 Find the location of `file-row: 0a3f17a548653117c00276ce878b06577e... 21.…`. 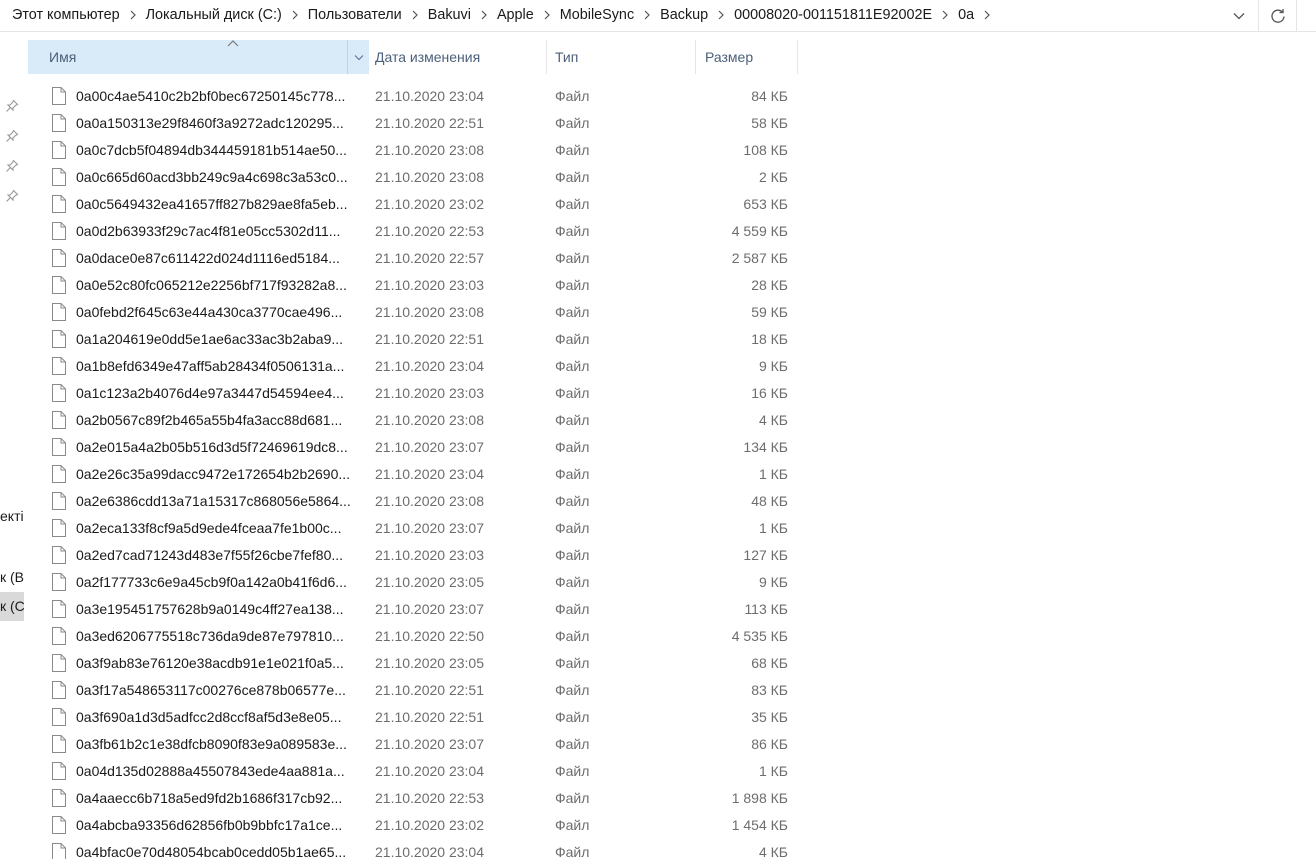

file-row: 0a3f17a548653117c00276ce878b06577e... 21.… is located at coordinates (672, 689).